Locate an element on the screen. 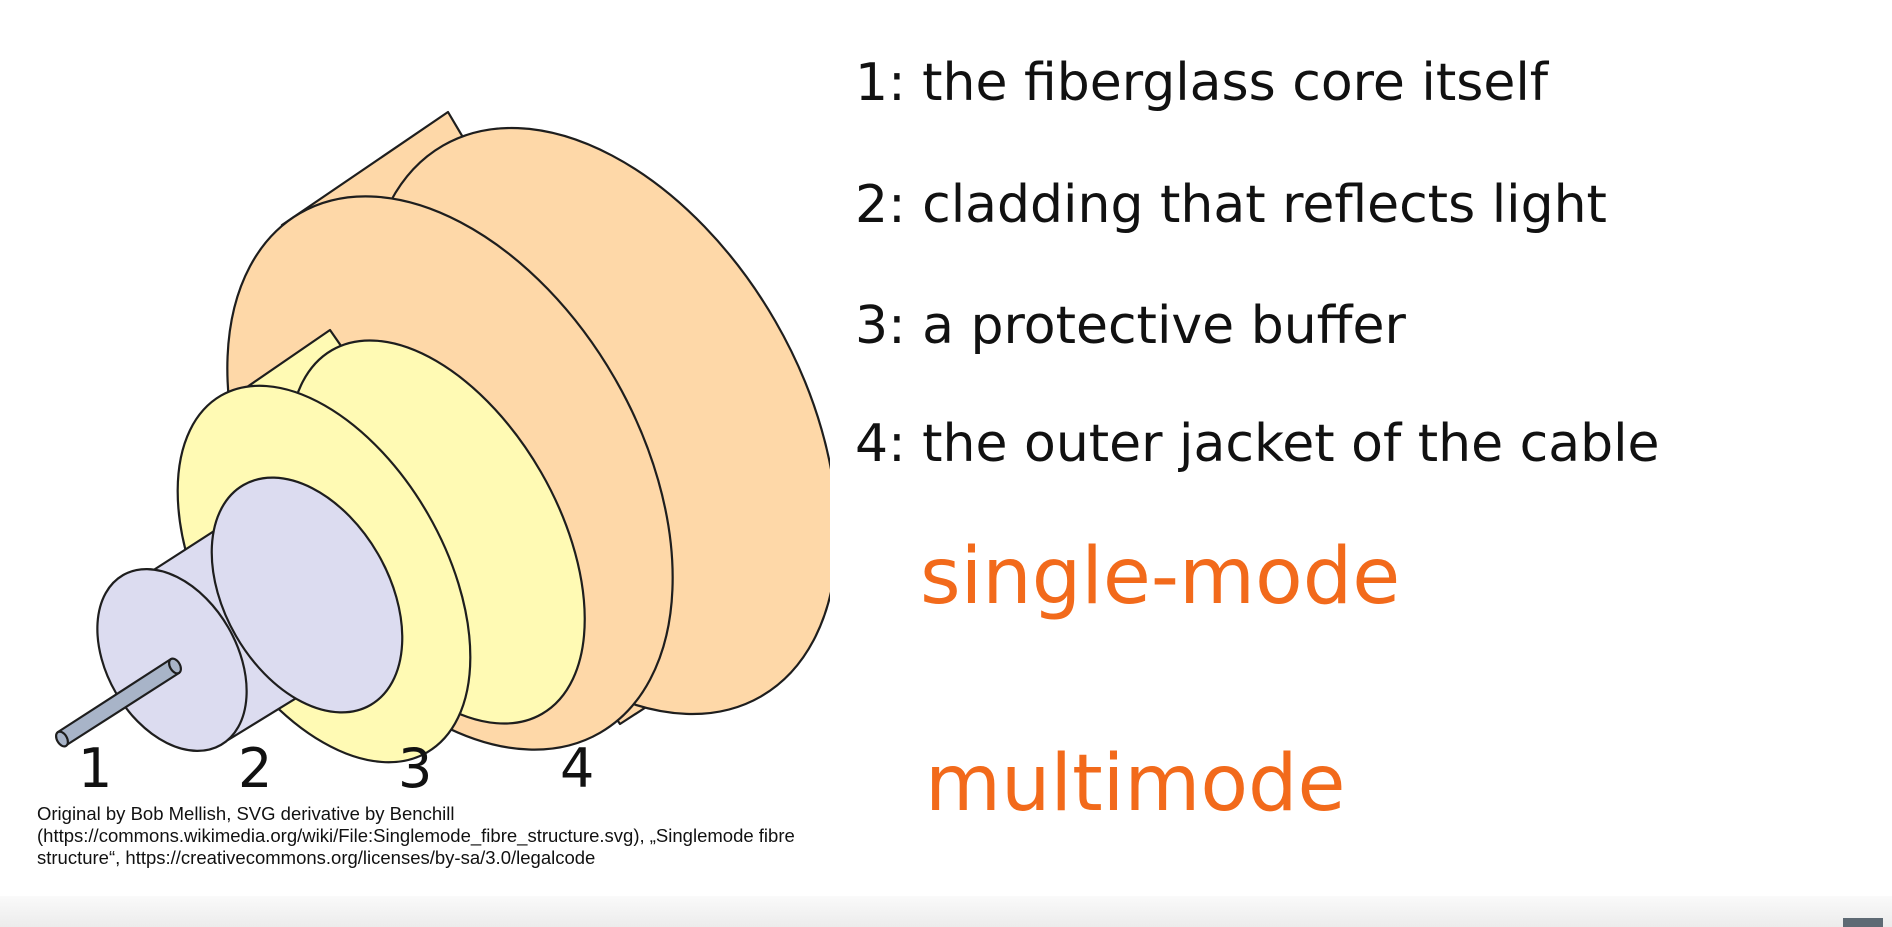  legend-item-buffer: 3: a protective buffer is located at coordinates (1130, 326).